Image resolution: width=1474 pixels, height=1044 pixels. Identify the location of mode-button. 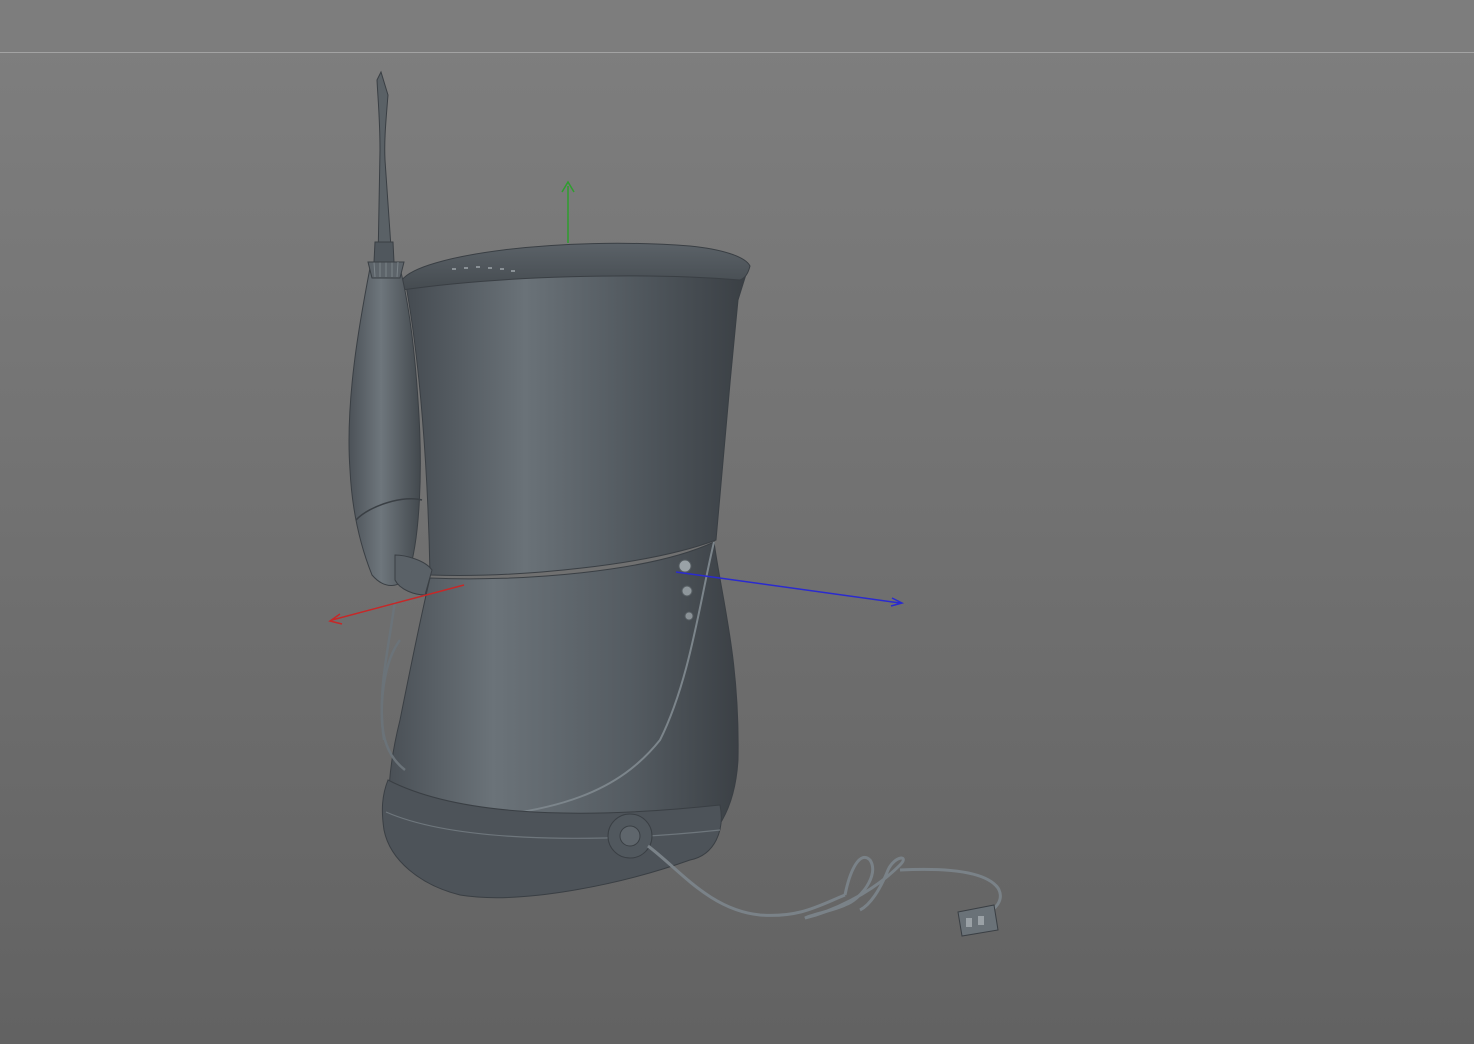
(687, 591).